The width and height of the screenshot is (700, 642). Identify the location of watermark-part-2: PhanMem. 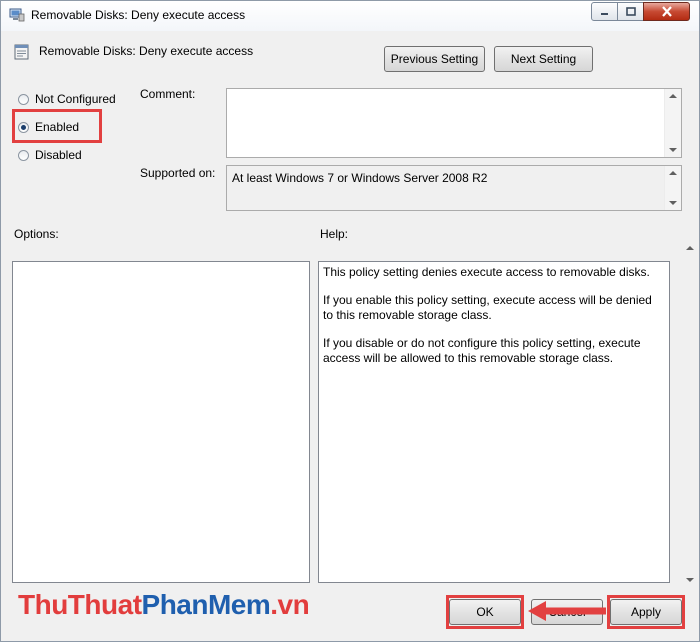
(206, 604).